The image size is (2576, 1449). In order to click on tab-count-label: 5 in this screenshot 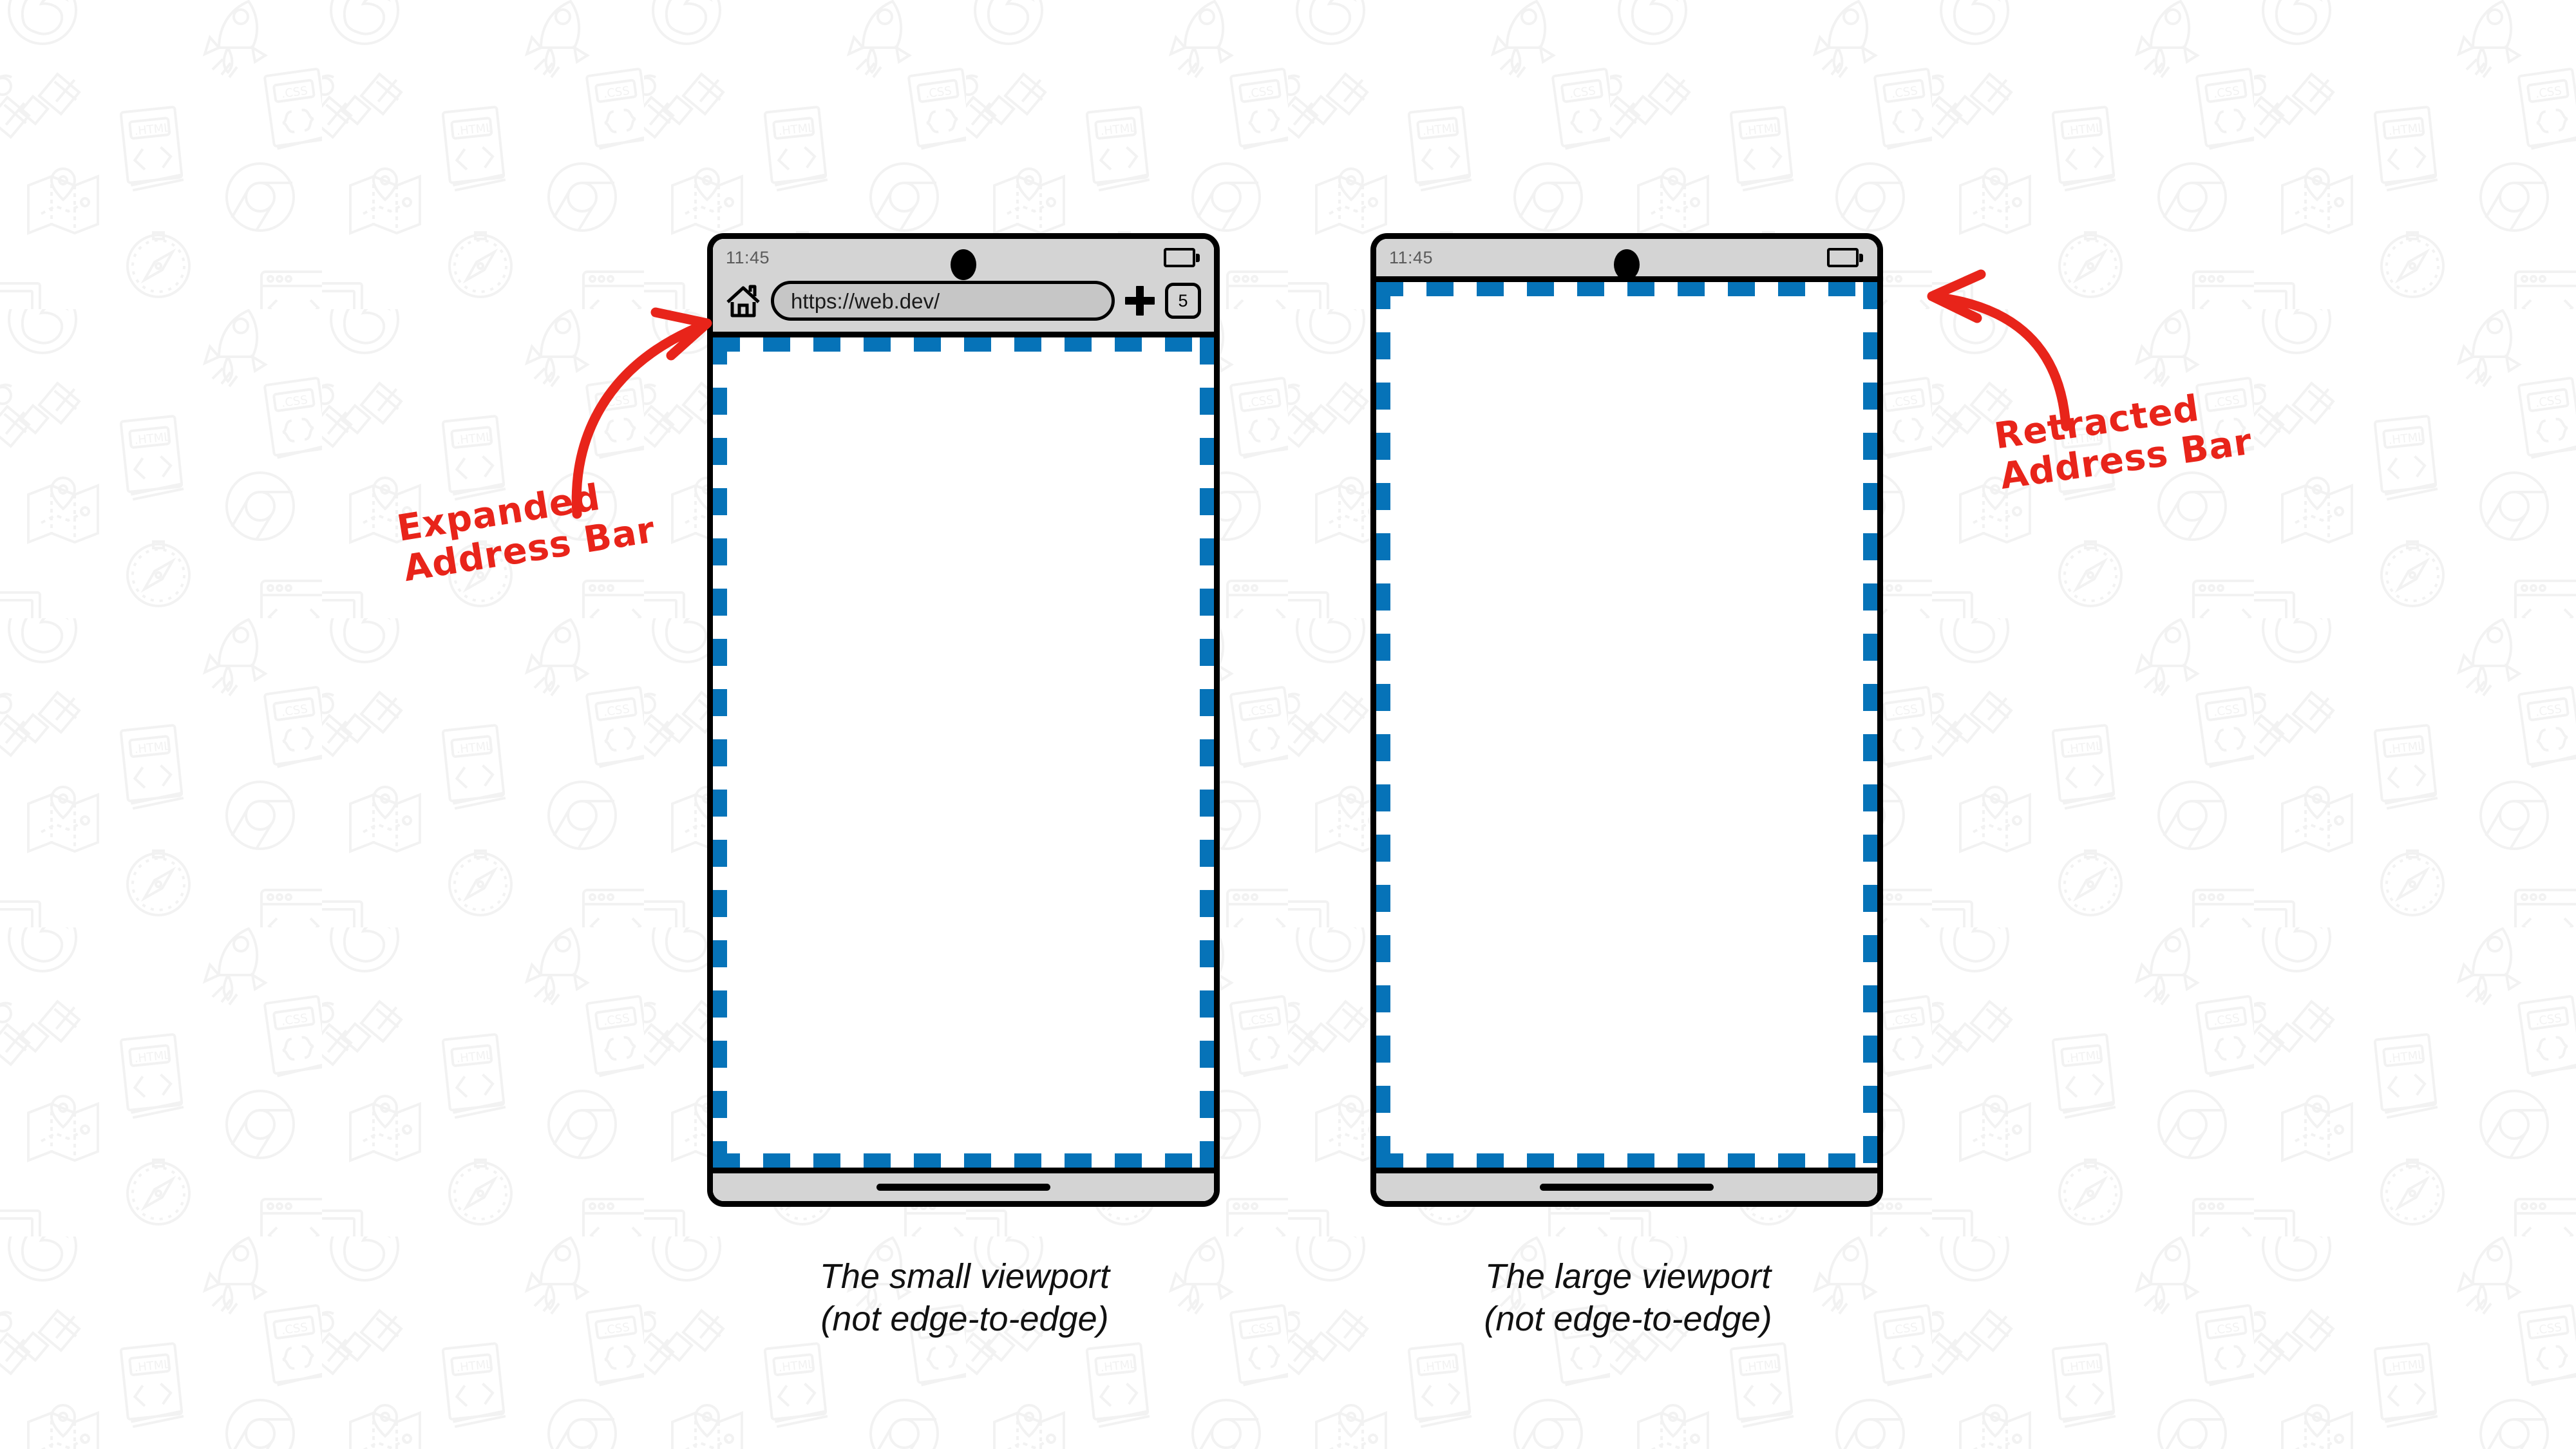, I will do `click(1183, 300)`.